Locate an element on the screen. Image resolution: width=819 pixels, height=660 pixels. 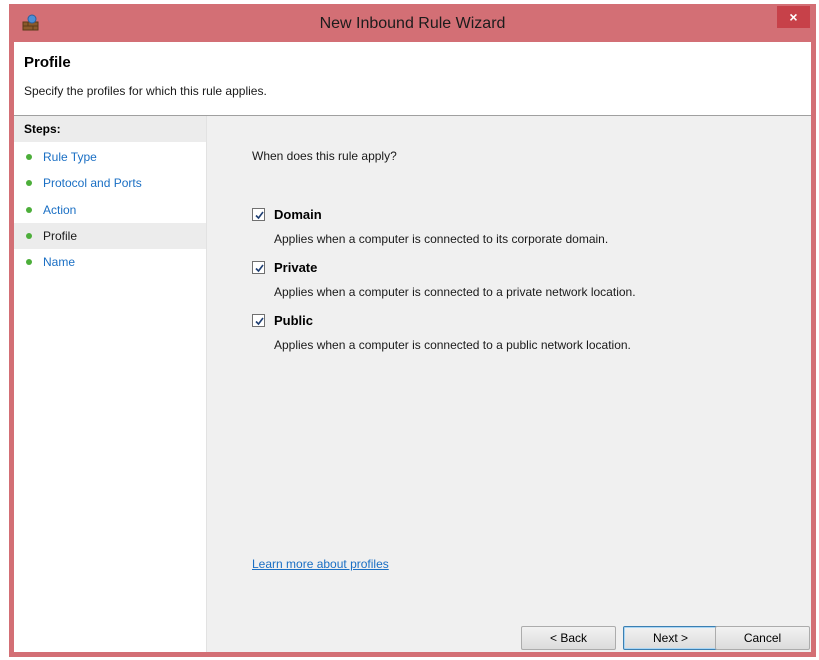
step-label: Name is located at coordinates (59, 262).